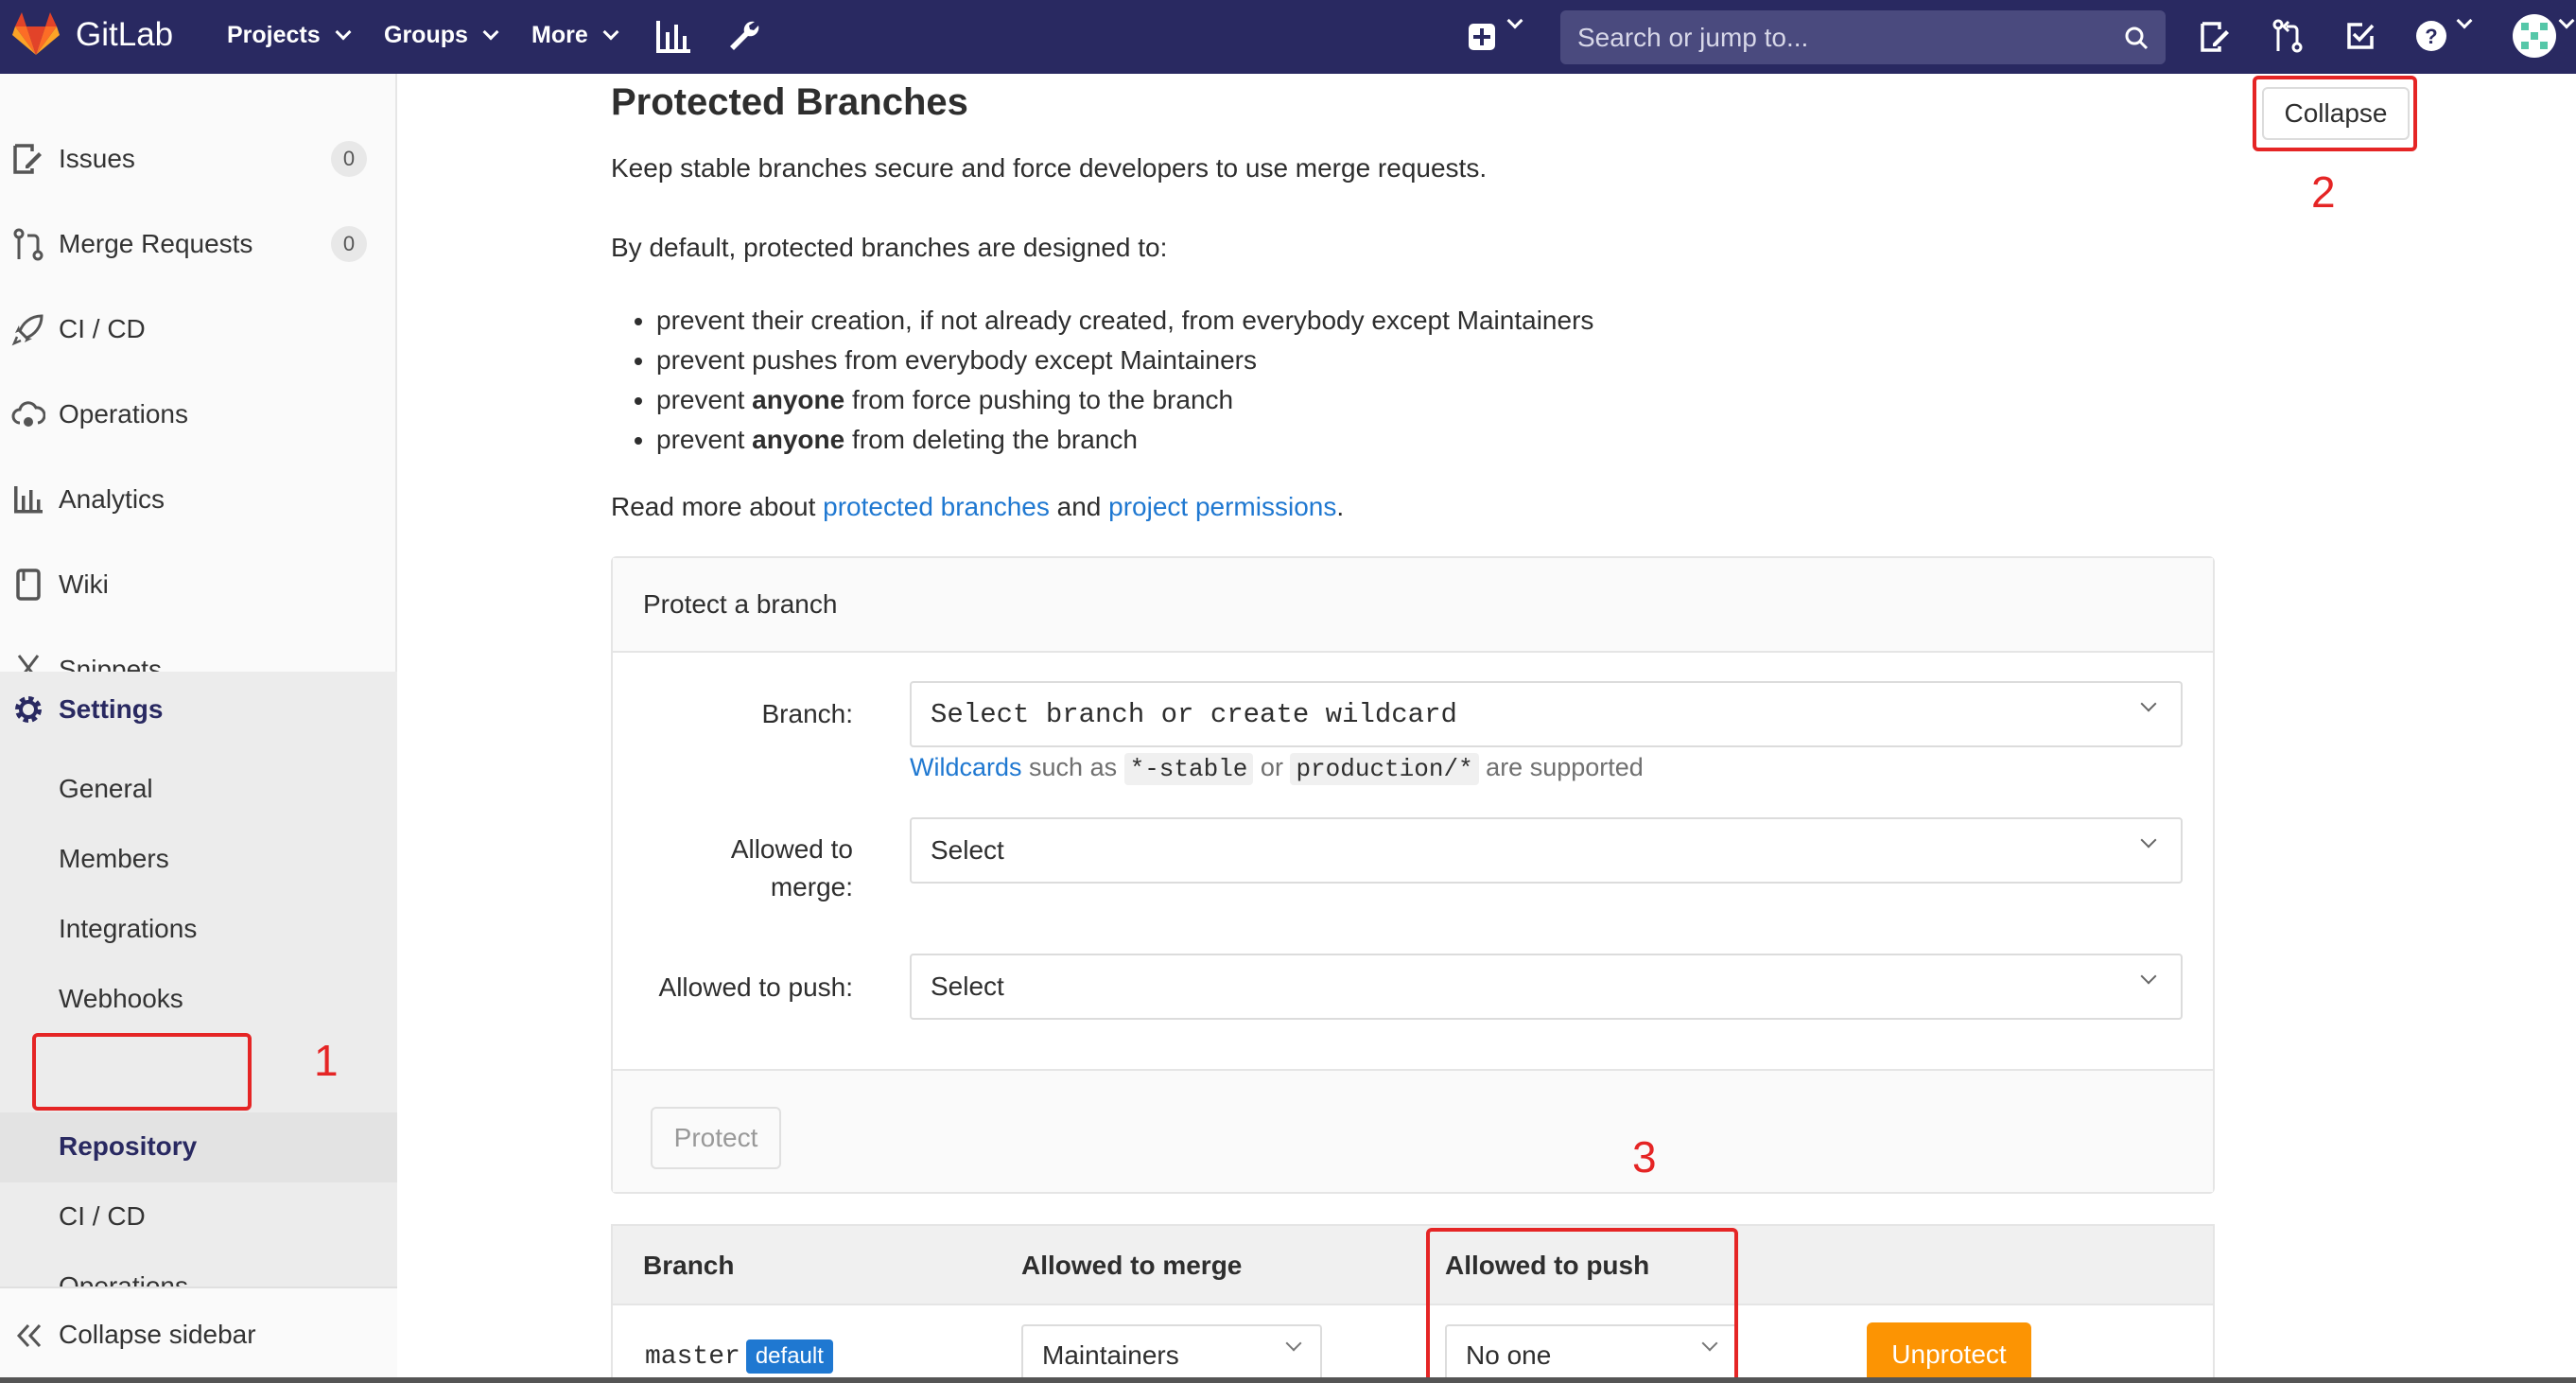 The width and height of the screenshot is (2576, 1383). I want to click on gitlab-logo-icon, so click(35, 34).